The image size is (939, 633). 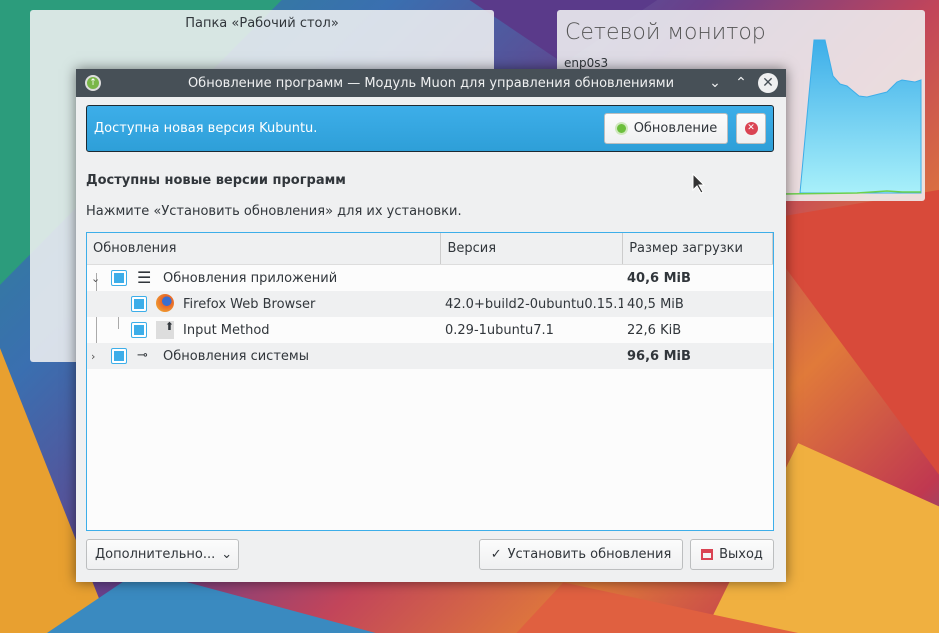 I want to click on mouse-cursor, so click(x=699, y=183).